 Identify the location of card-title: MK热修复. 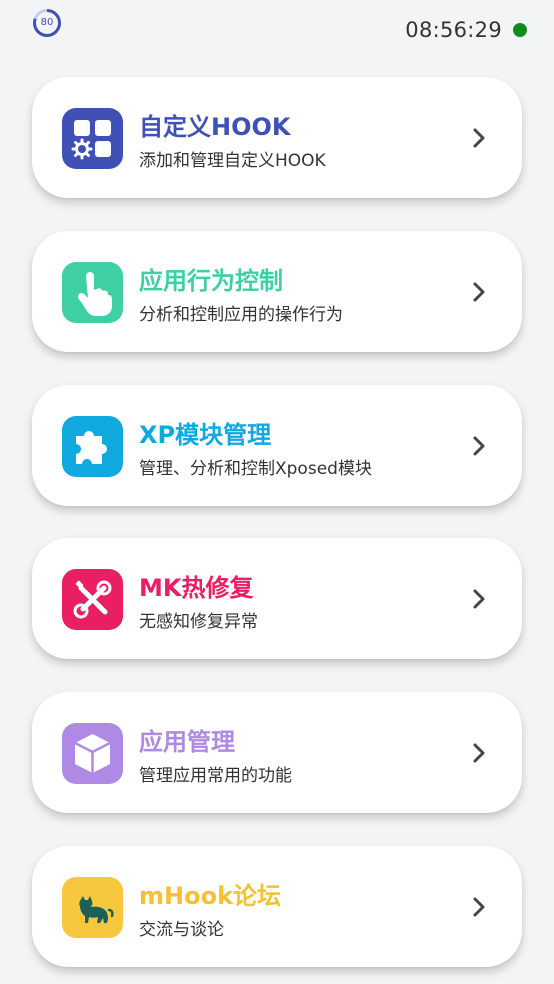
(196, 588).